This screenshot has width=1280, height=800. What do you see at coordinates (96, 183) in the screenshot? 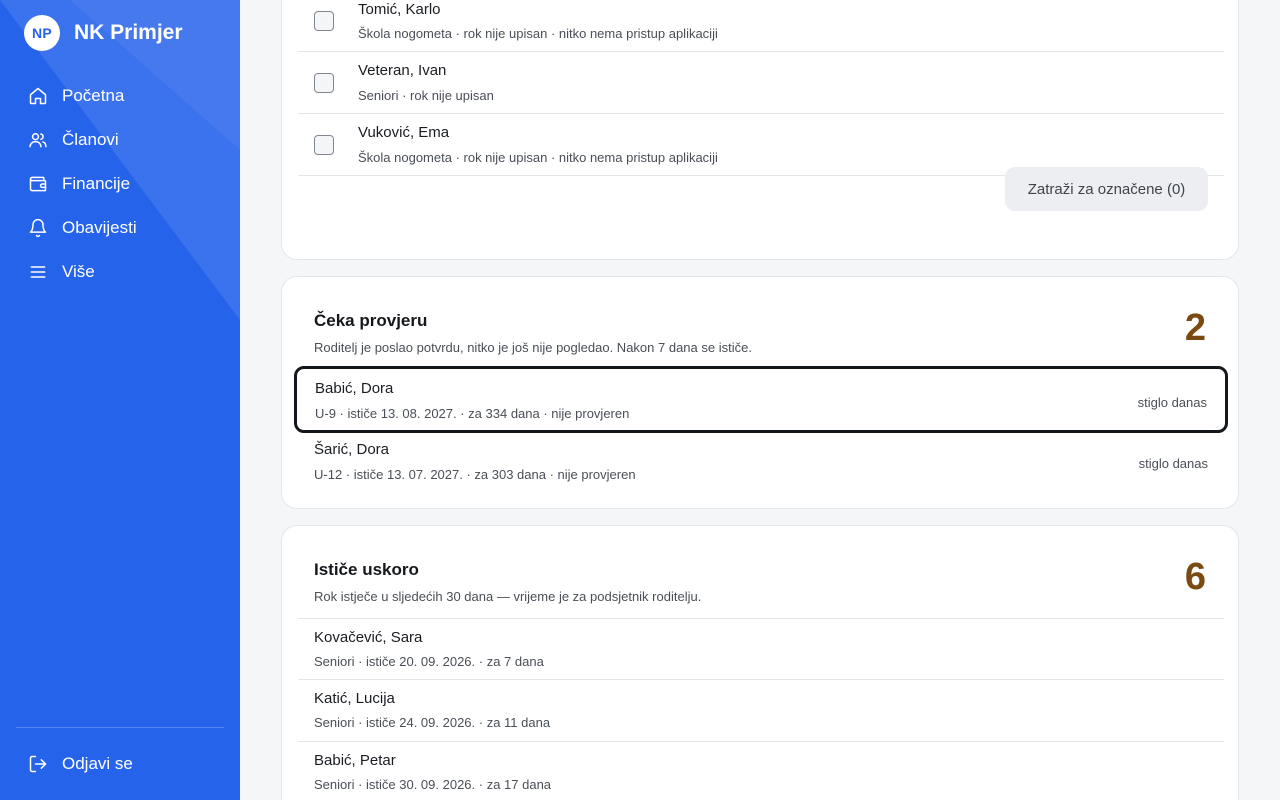
I see `nav-label: Financije` at bounding box center [96, 183].